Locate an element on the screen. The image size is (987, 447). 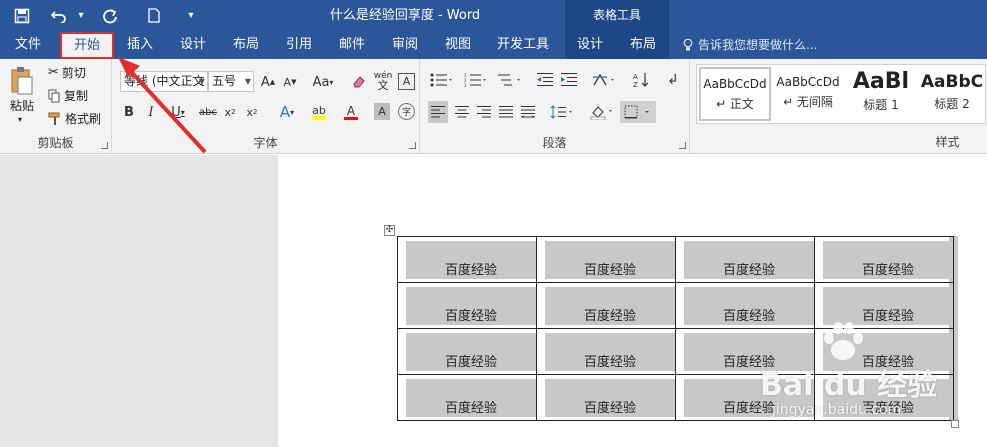
shading-icon is located at coordinates (602, 112).